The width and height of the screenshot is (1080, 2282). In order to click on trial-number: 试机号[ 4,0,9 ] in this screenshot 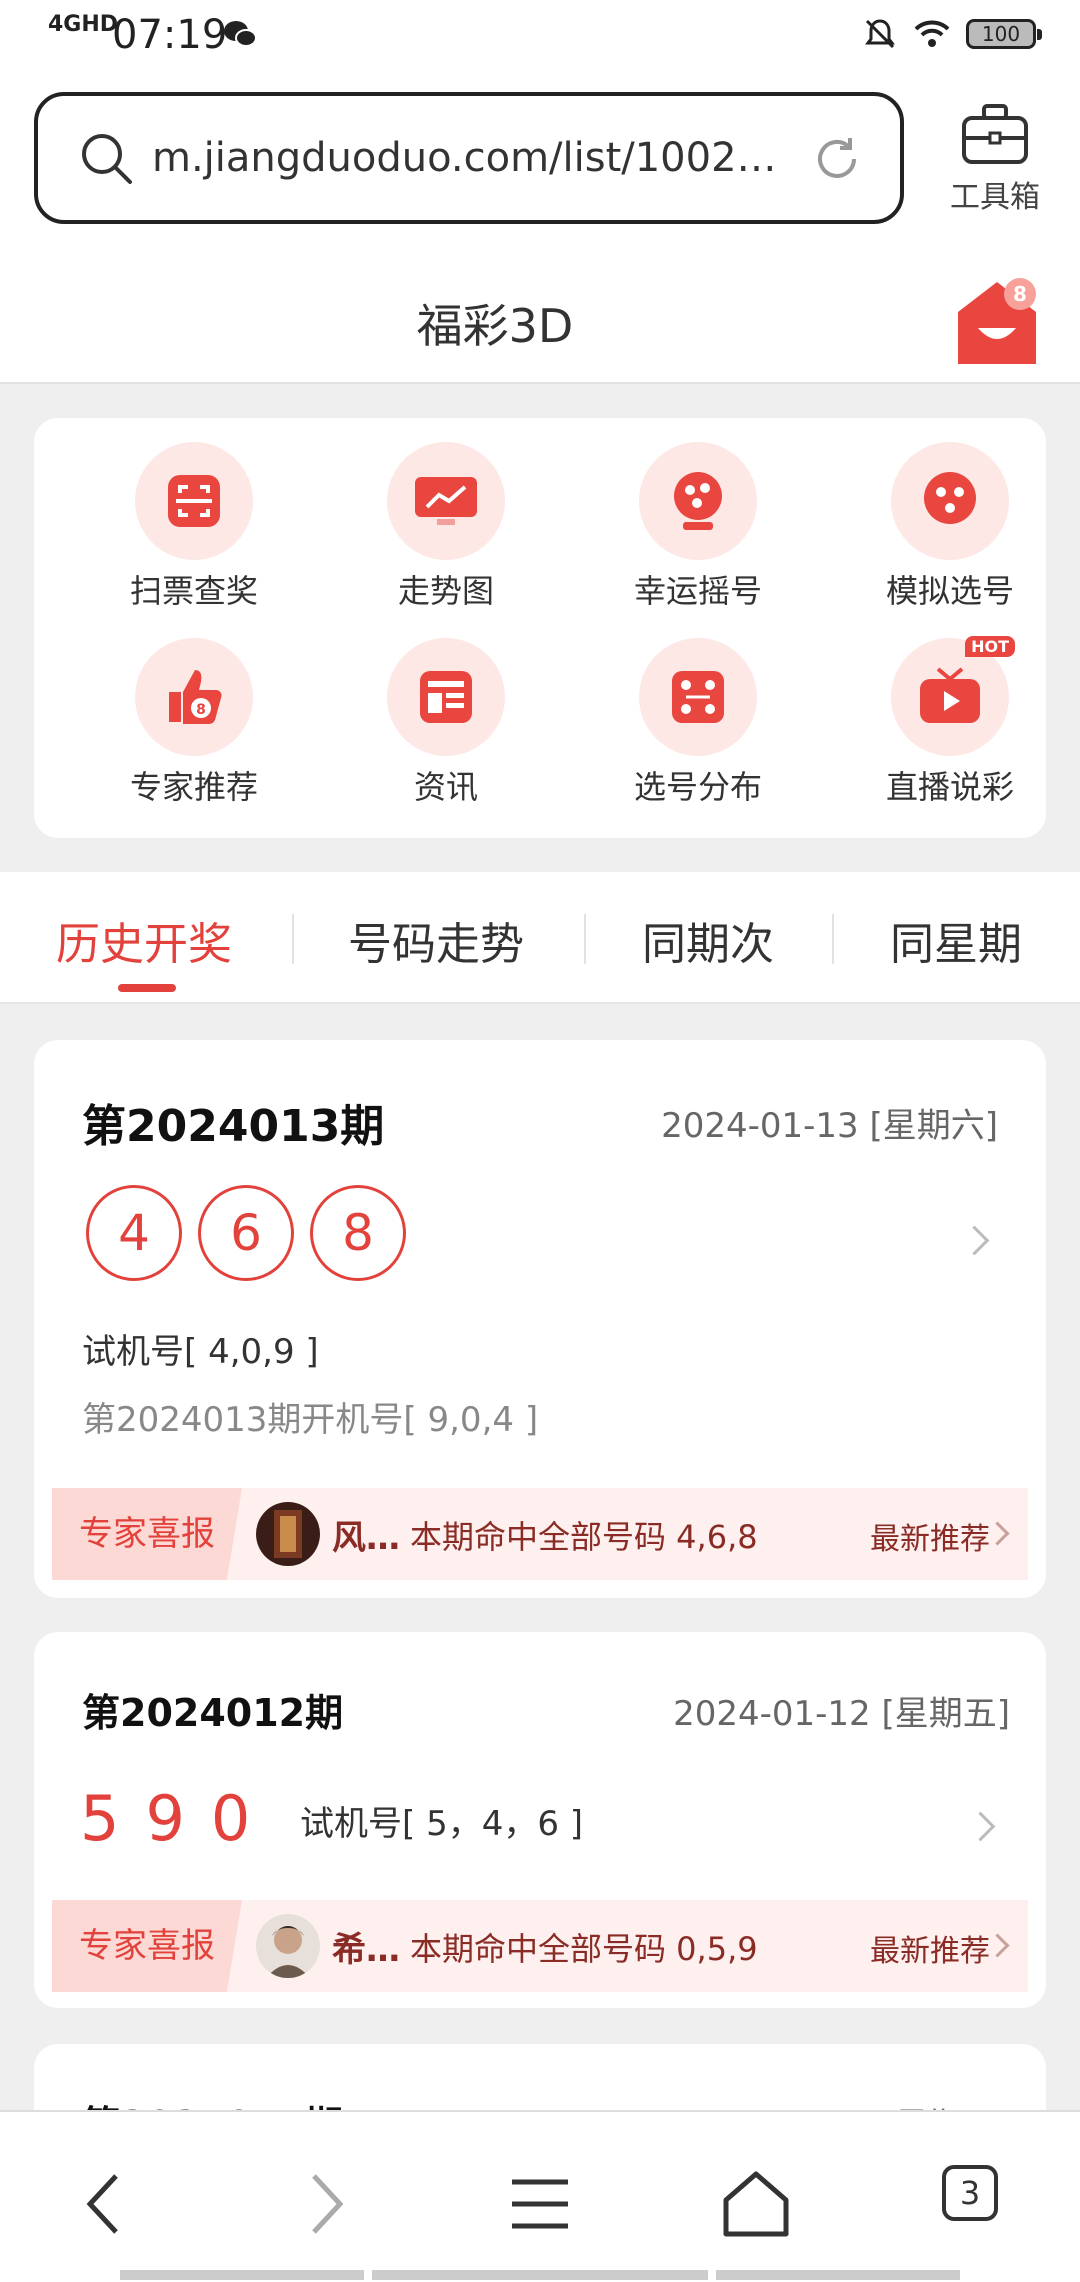, I will do `click(200, 1352)`.